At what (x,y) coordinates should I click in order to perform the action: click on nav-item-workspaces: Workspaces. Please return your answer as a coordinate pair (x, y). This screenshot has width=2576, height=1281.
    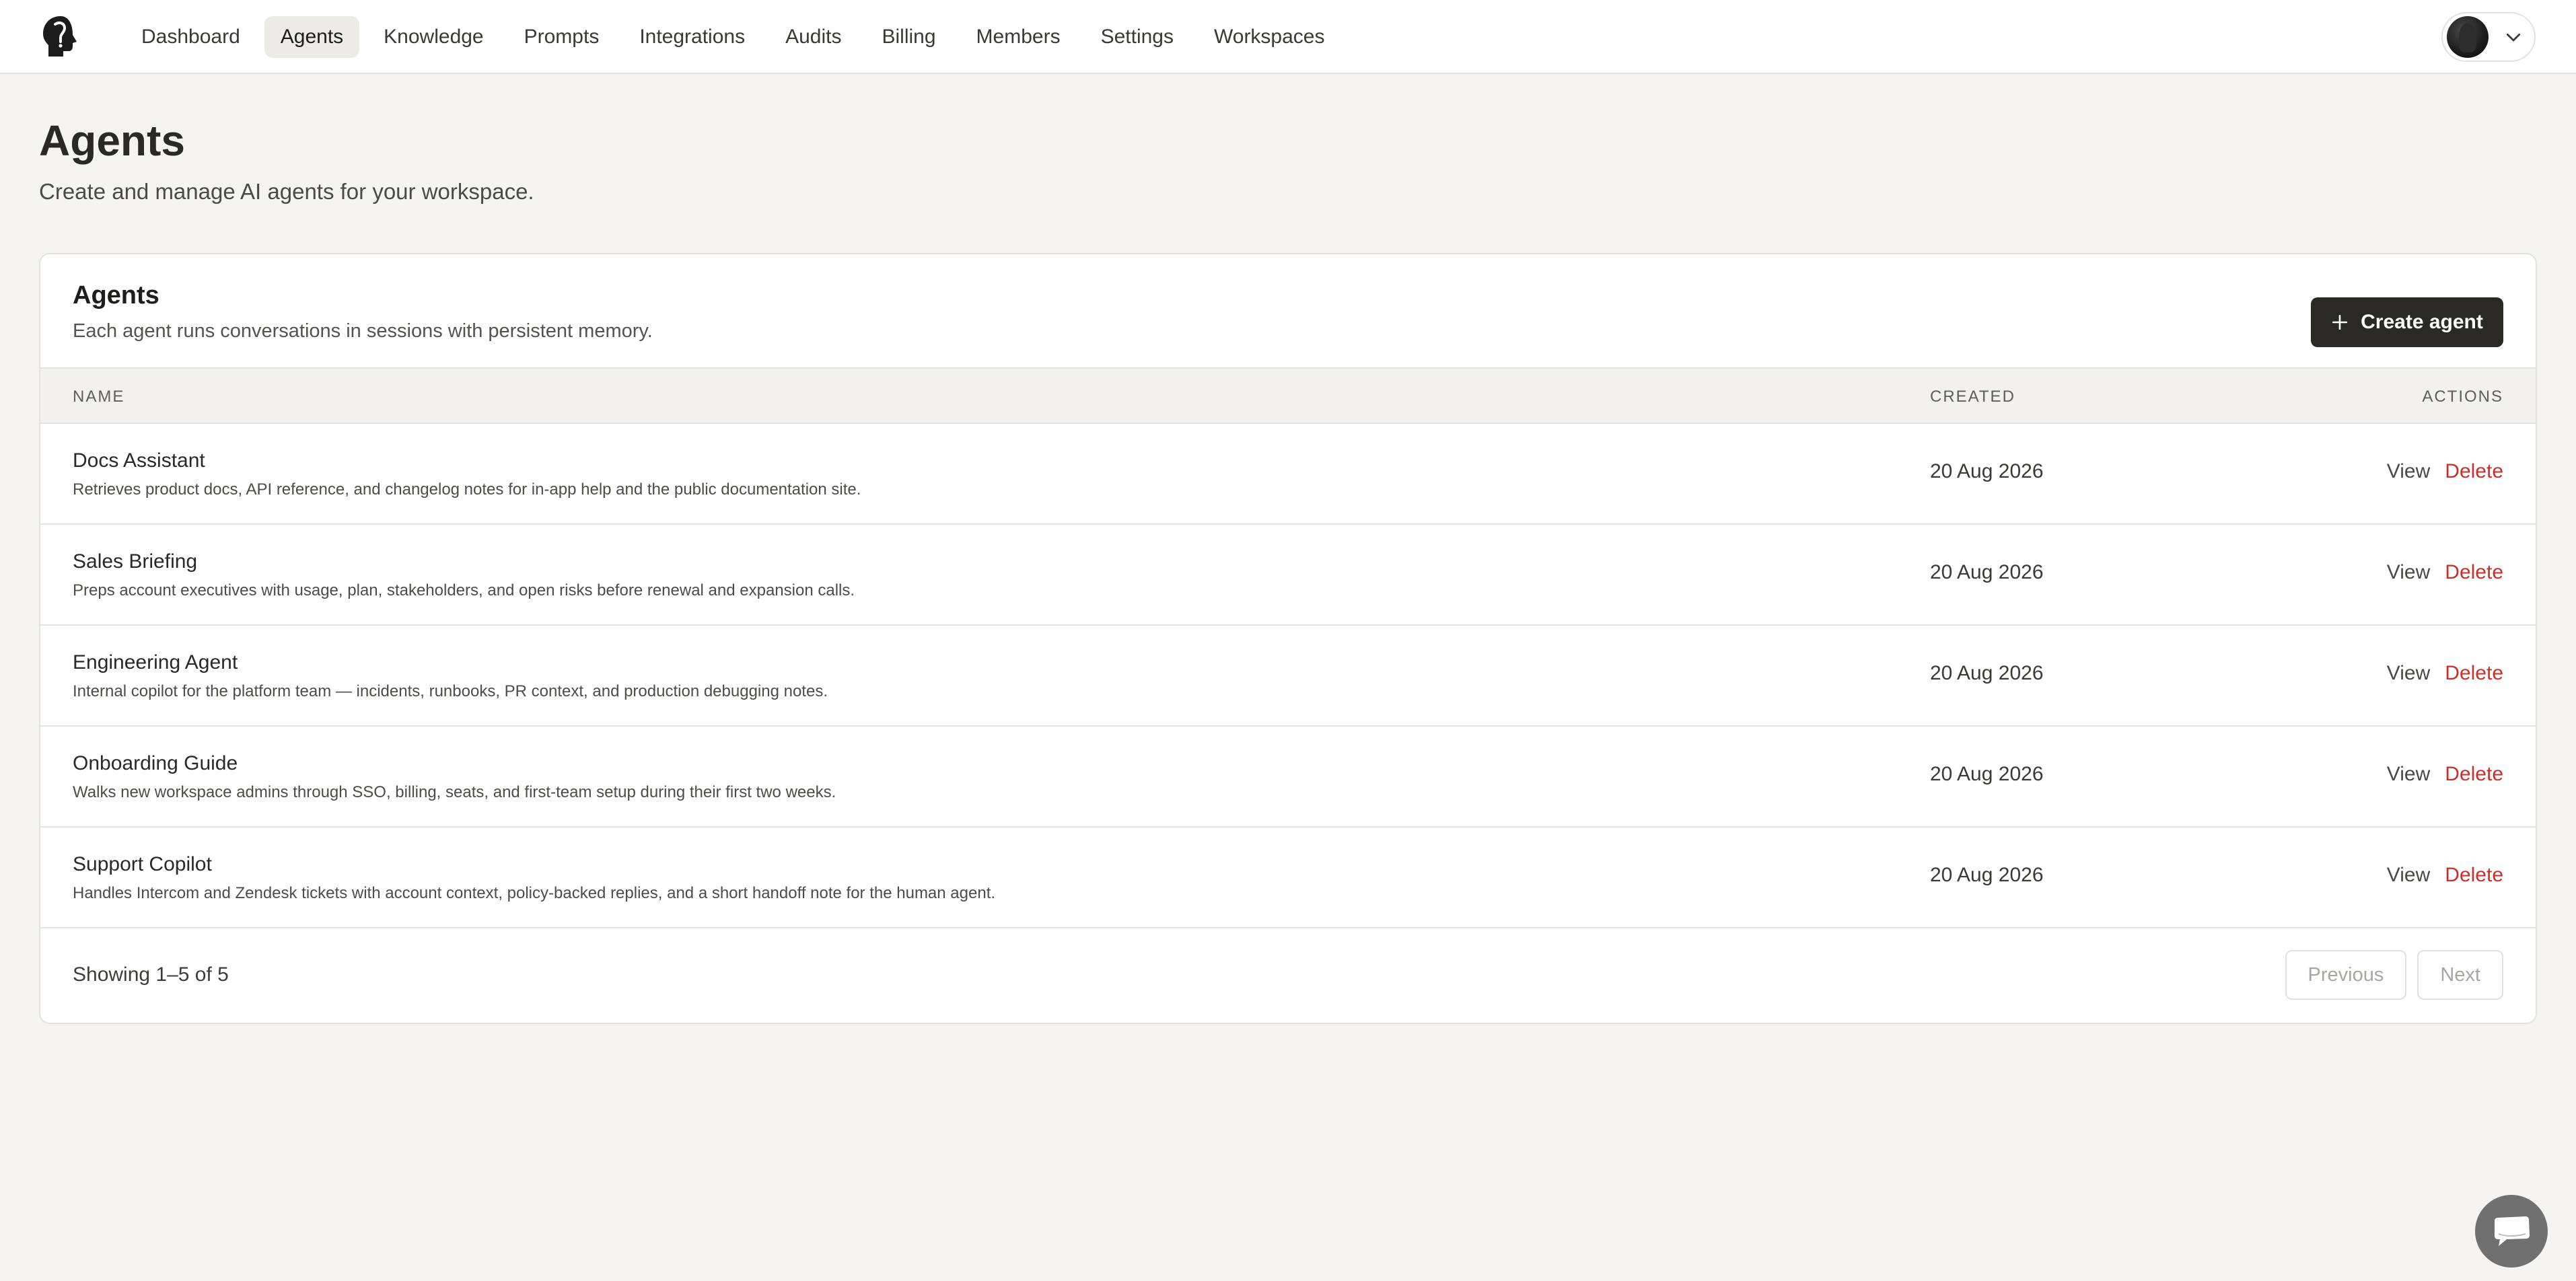
    Looking at the image, I should click on (1269, 37).